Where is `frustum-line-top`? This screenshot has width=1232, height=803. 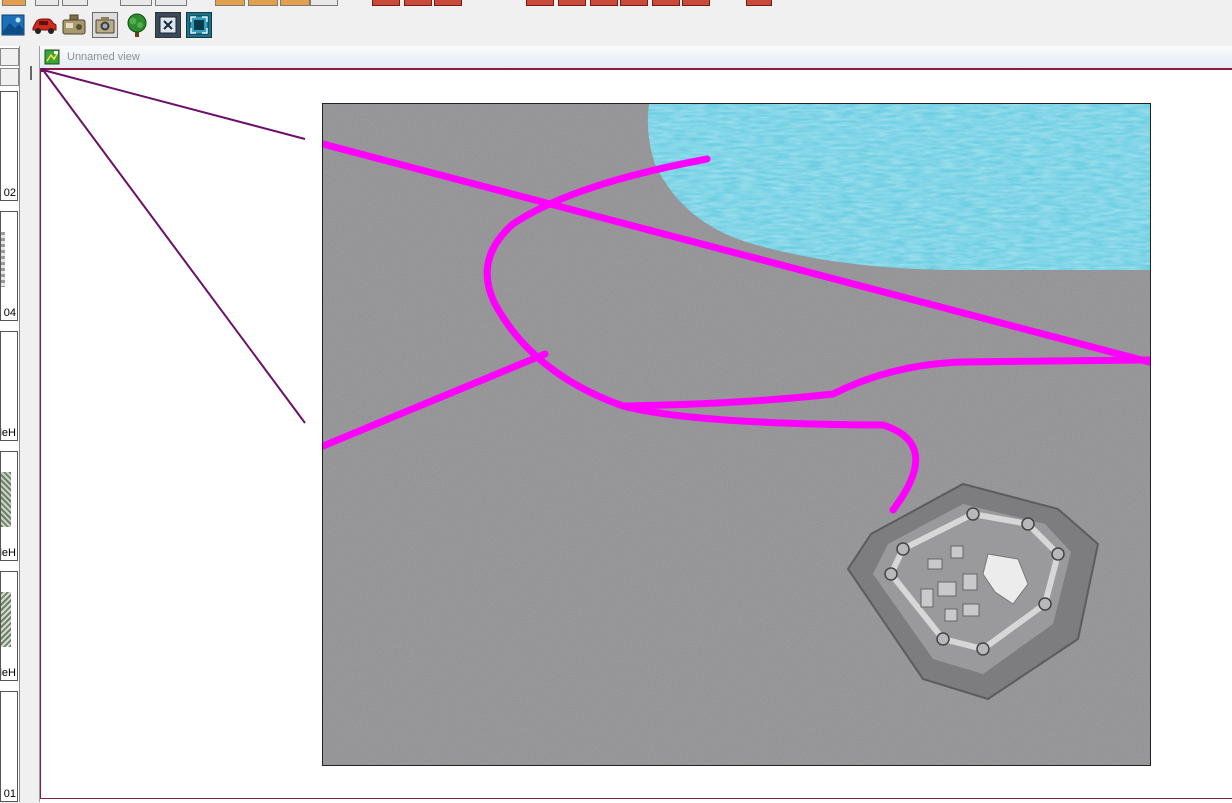 frustum-line-top is located at coordinates (174, 104).